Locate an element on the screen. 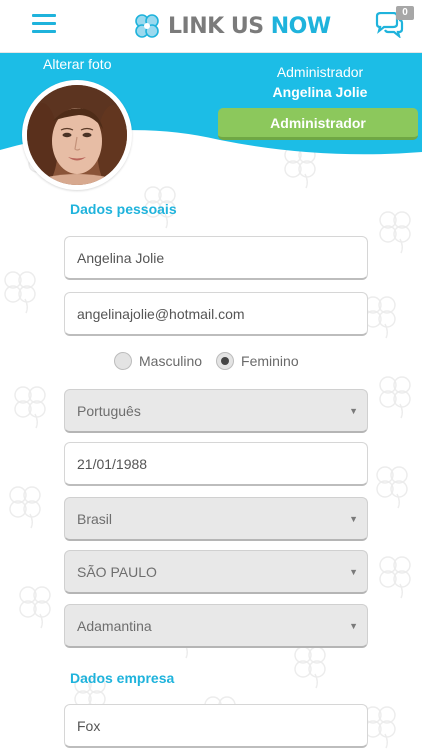 This screenshot has height=750, width=422. top-bar: LINK US NOW 0 is located at coordinates (211, 26).